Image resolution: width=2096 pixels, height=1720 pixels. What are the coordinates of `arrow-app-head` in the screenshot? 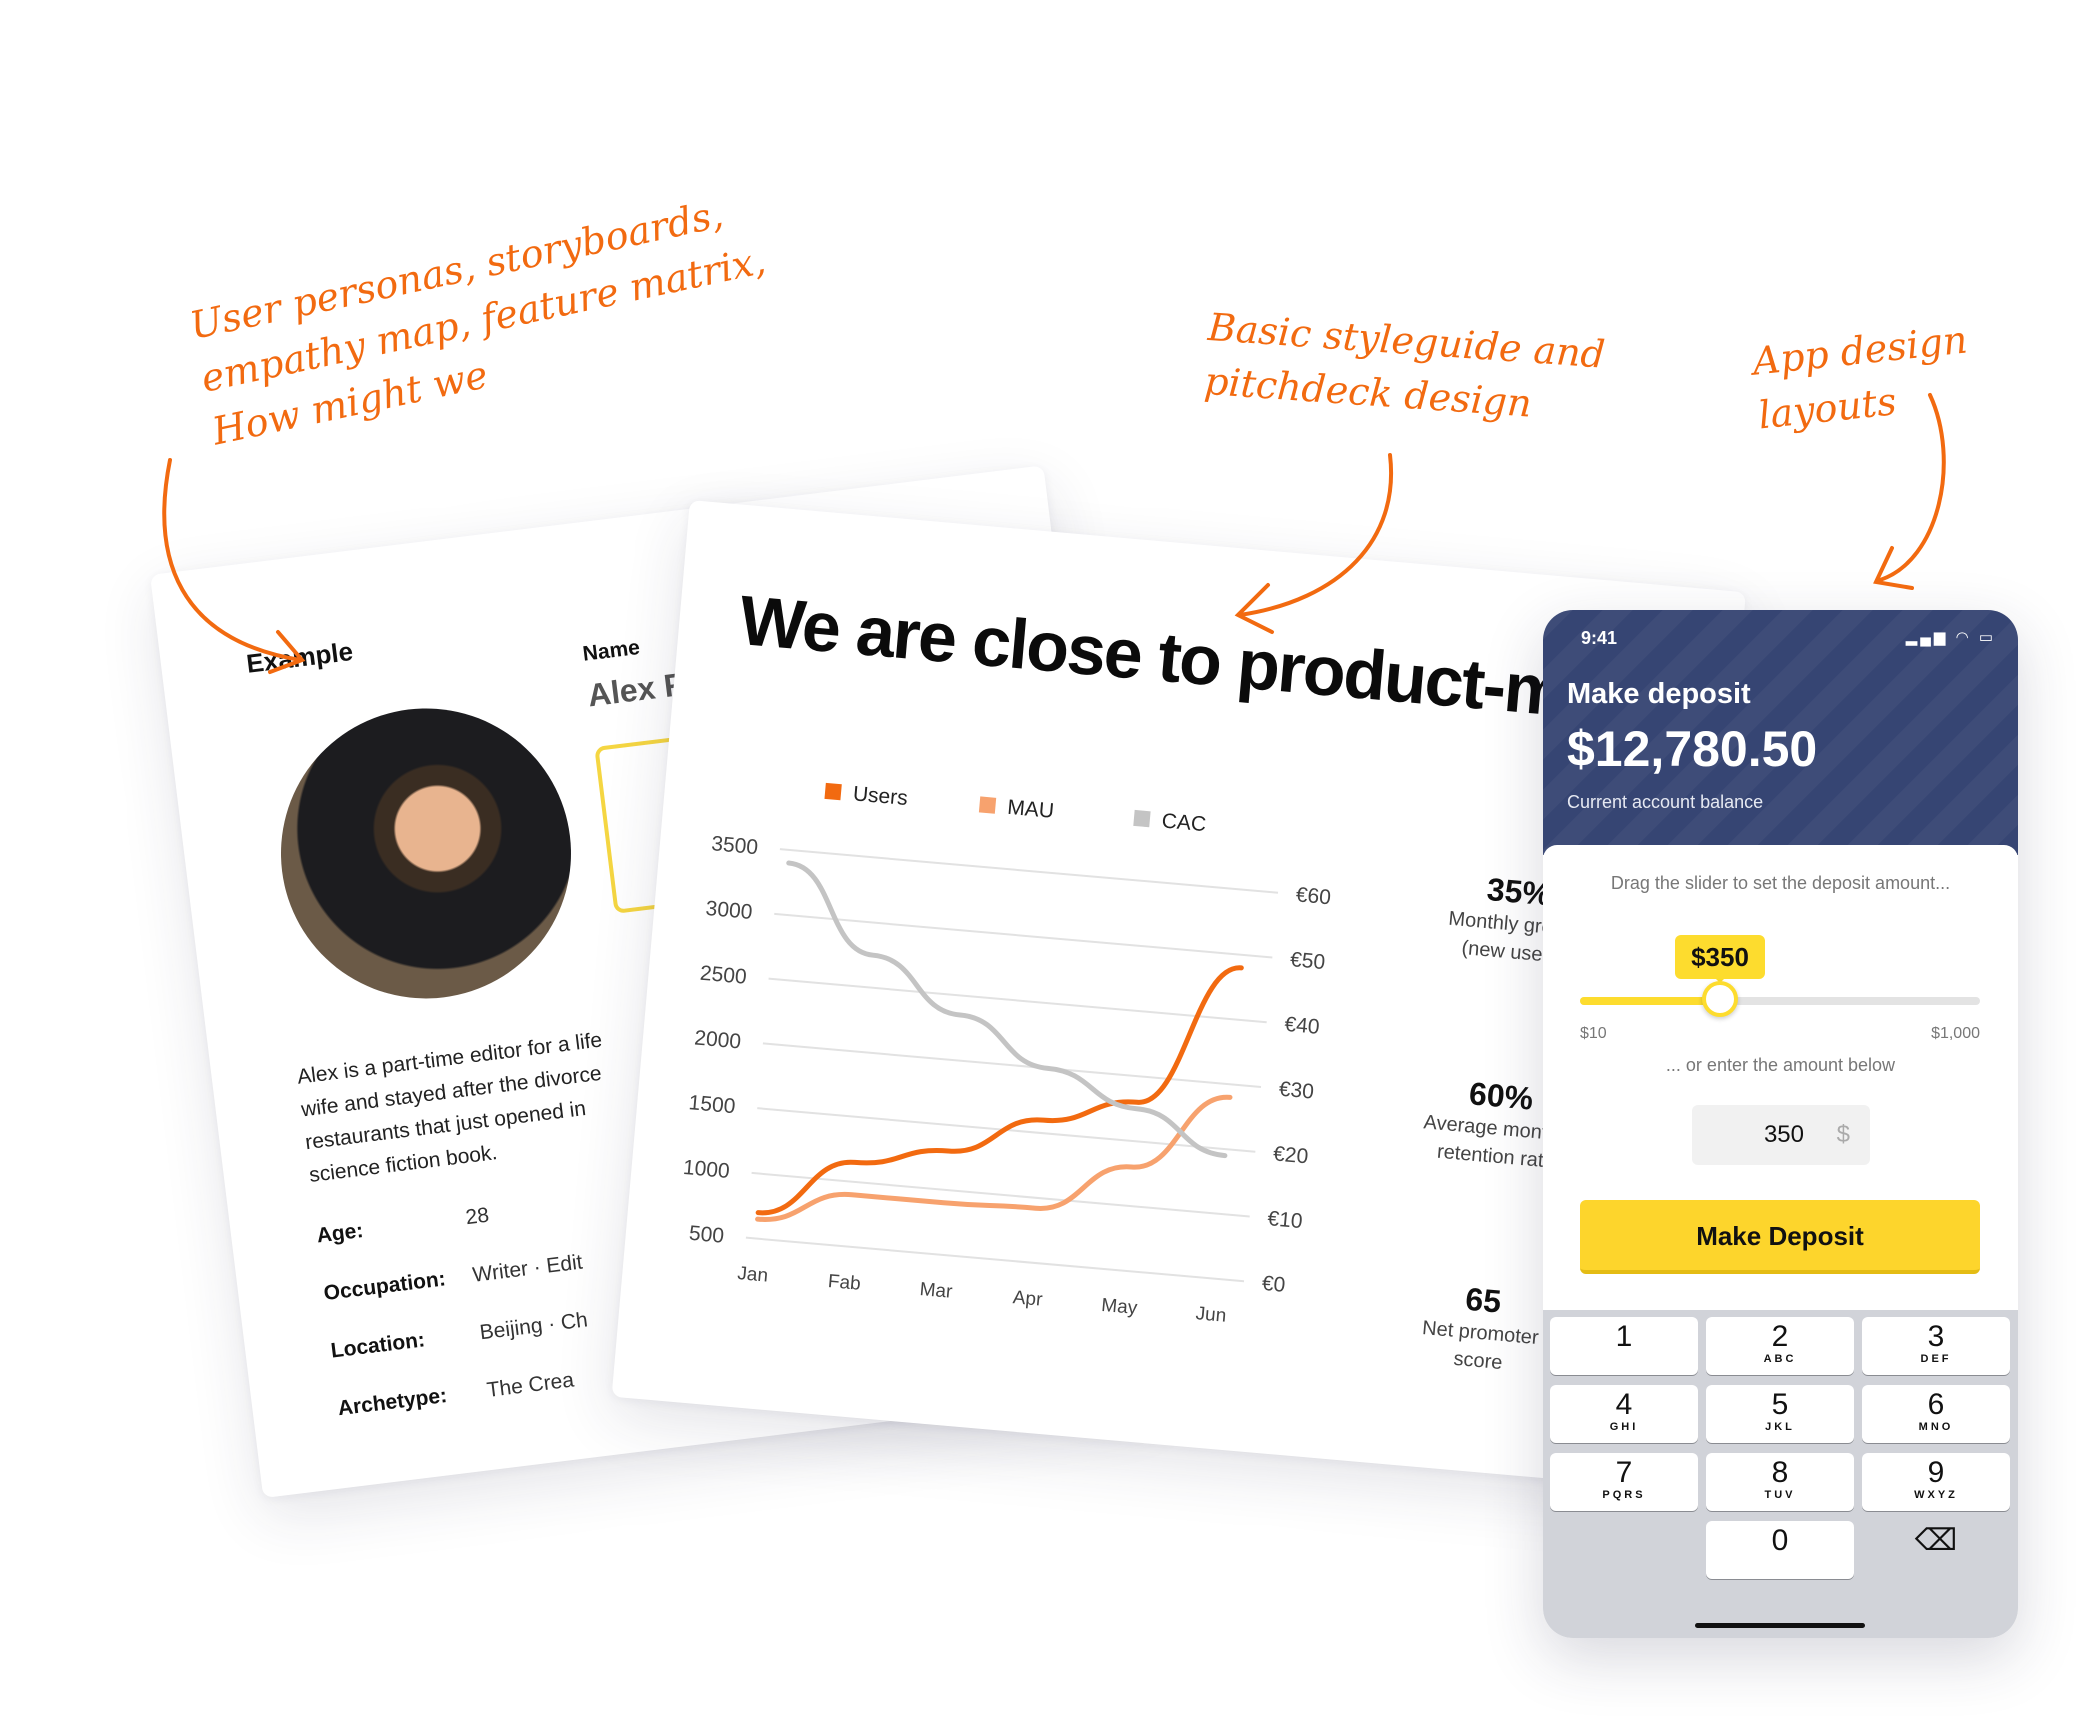 It's located at (1893, 568).